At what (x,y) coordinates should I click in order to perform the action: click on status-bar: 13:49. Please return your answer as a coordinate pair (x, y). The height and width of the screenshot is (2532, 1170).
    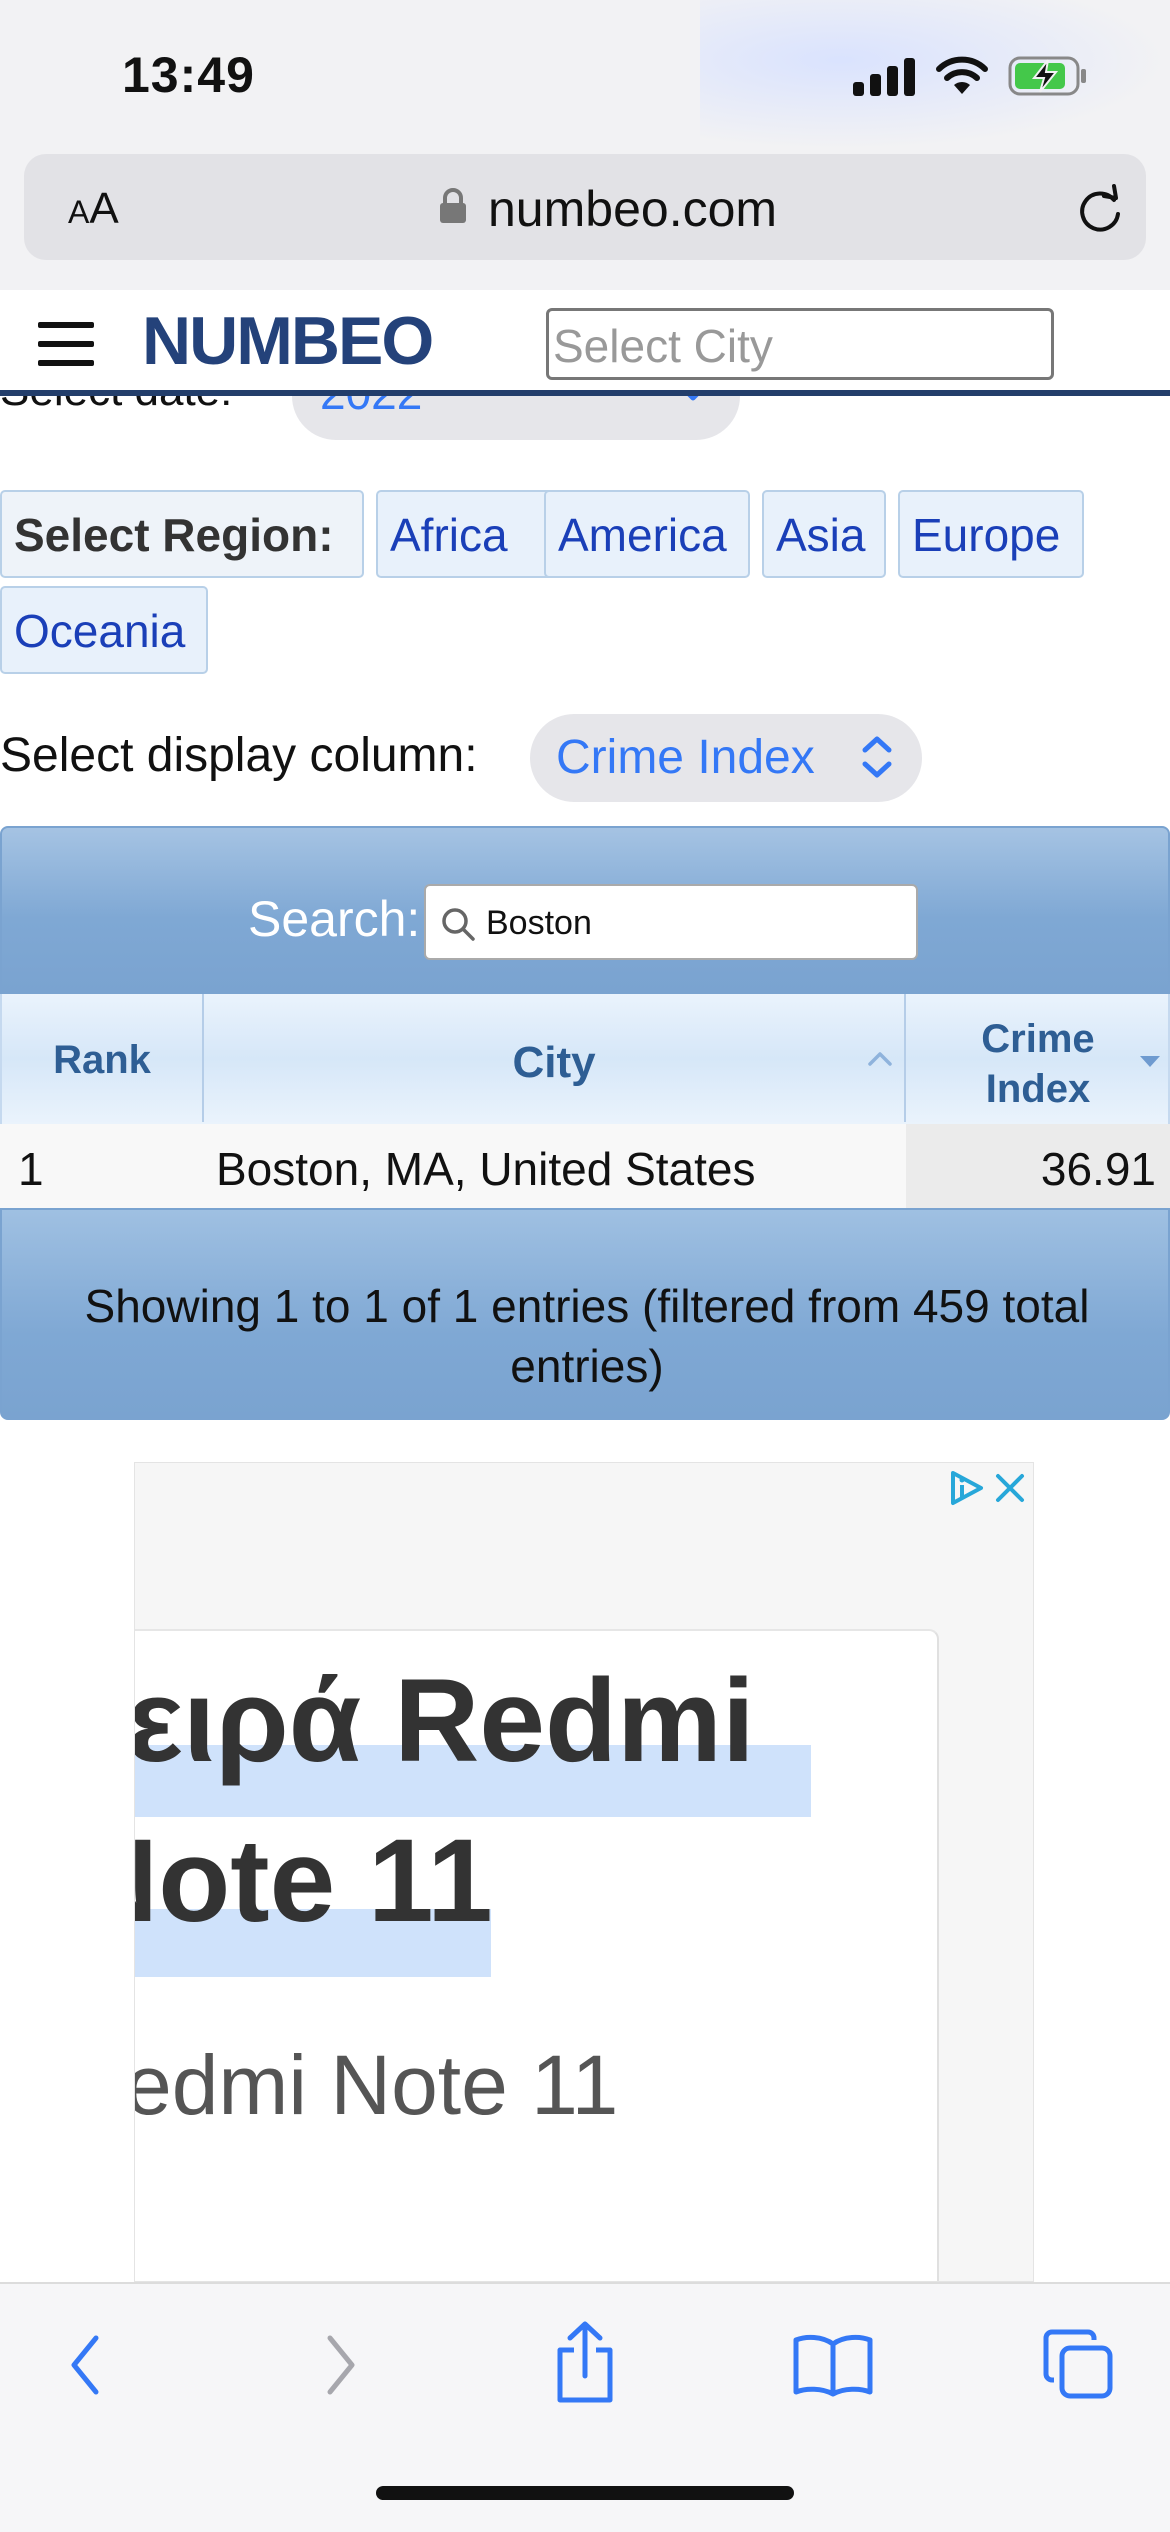
    Looking at the image, I should click on (585, 75).